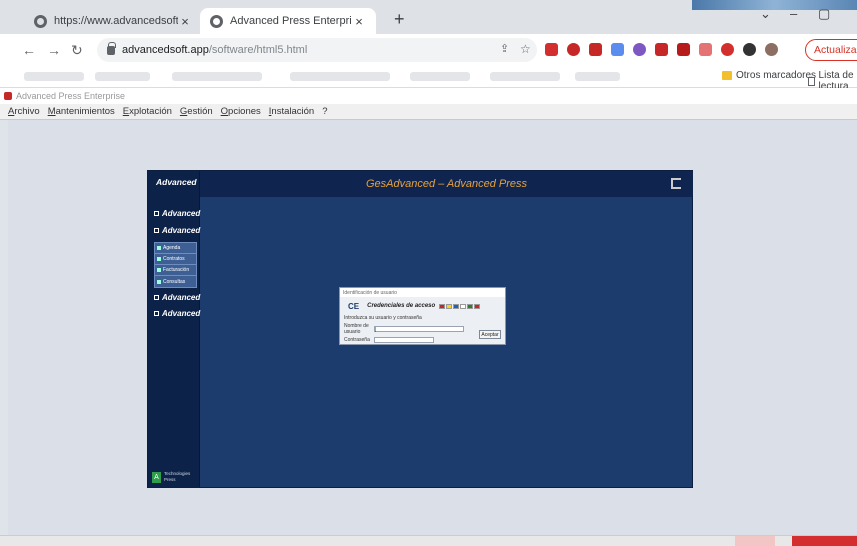 This screenshot has height=546, width=857. Describe the element at coordinates (241, 111) in the screenshot. I see `menu-opciones: Opciones` at that location.